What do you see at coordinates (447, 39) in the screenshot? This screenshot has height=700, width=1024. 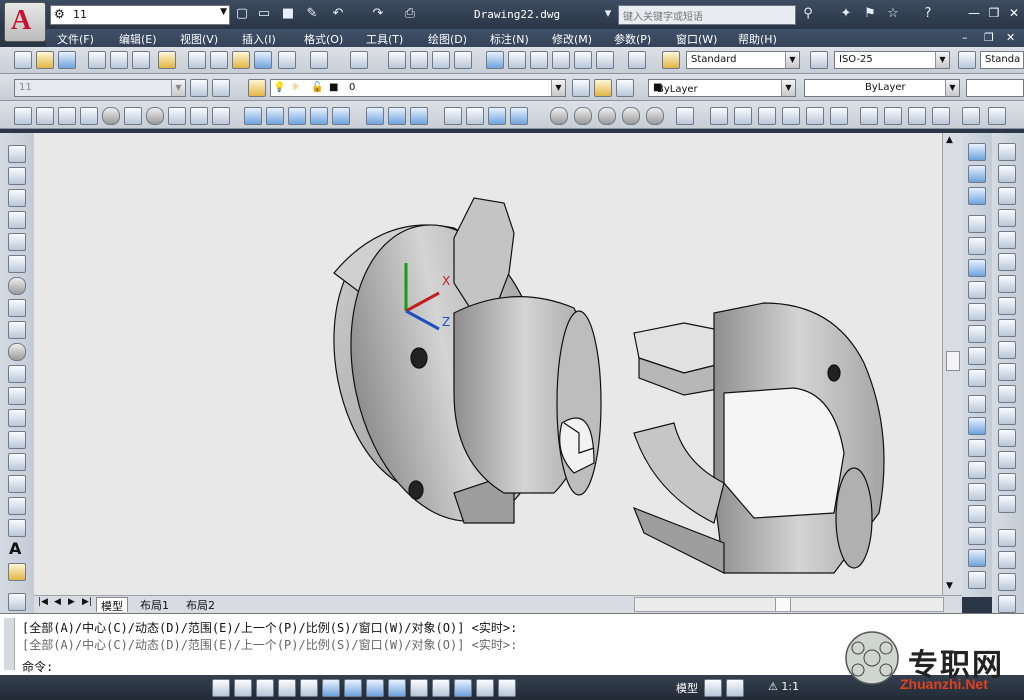 I see `menu-draw: 绘图(D)` at bounding box center [447, 39].